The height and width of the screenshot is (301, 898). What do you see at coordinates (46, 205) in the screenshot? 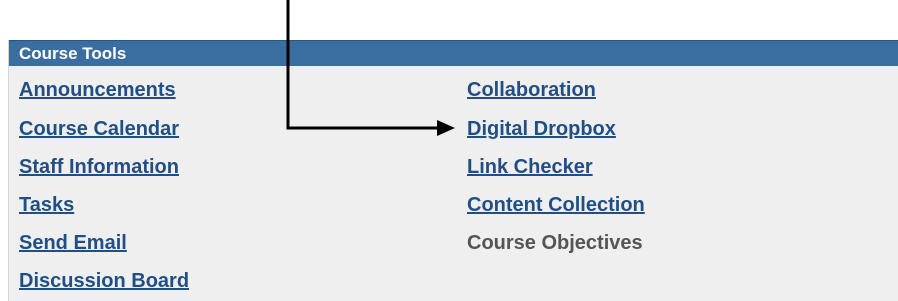
I see `tasks-link: Tasks` at bounding box center [46, 205].